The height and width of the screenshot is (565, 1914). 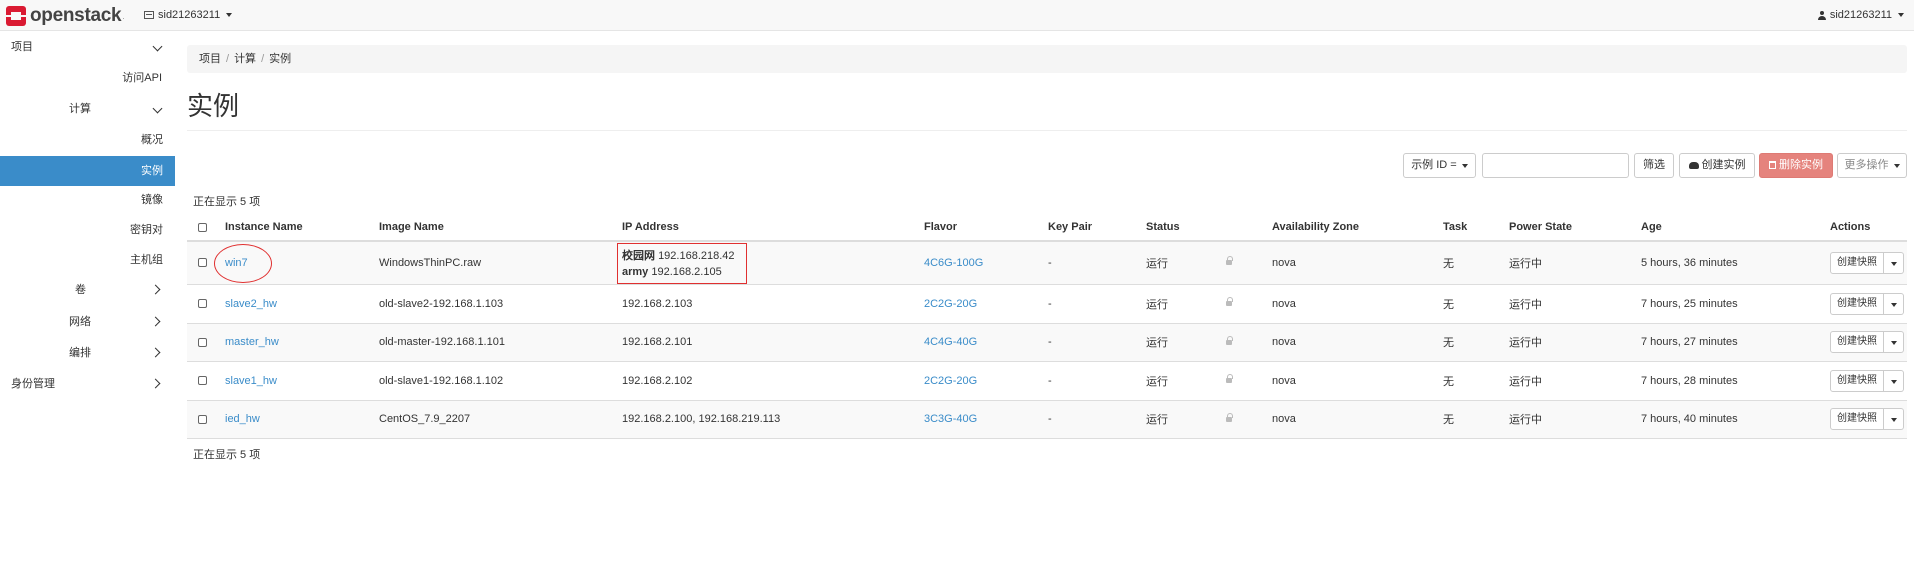 I want to click on age: 5 hours, 36 minutes, so click(x=1735, y=262).